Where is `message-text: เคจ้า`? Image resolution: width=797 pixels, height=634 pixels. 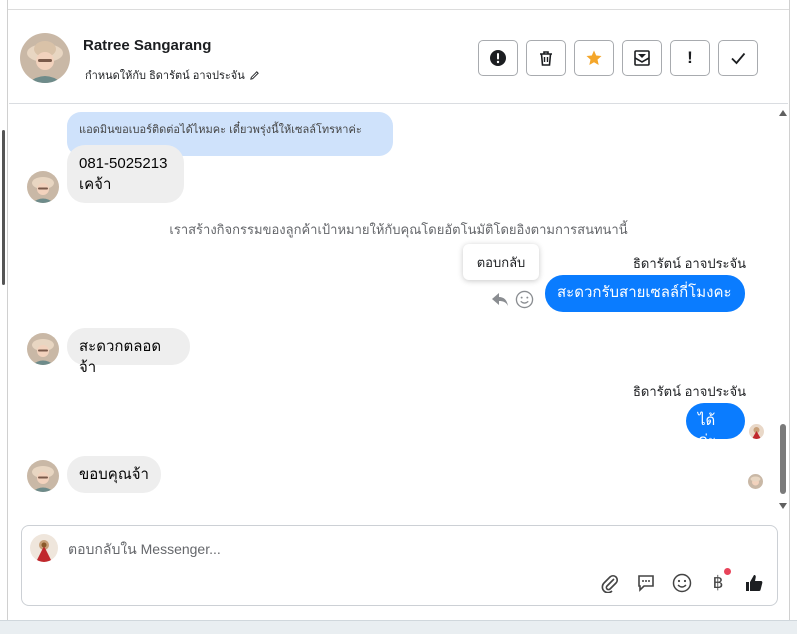
message-text: เคจ้า is located at coordinates (95, 184).